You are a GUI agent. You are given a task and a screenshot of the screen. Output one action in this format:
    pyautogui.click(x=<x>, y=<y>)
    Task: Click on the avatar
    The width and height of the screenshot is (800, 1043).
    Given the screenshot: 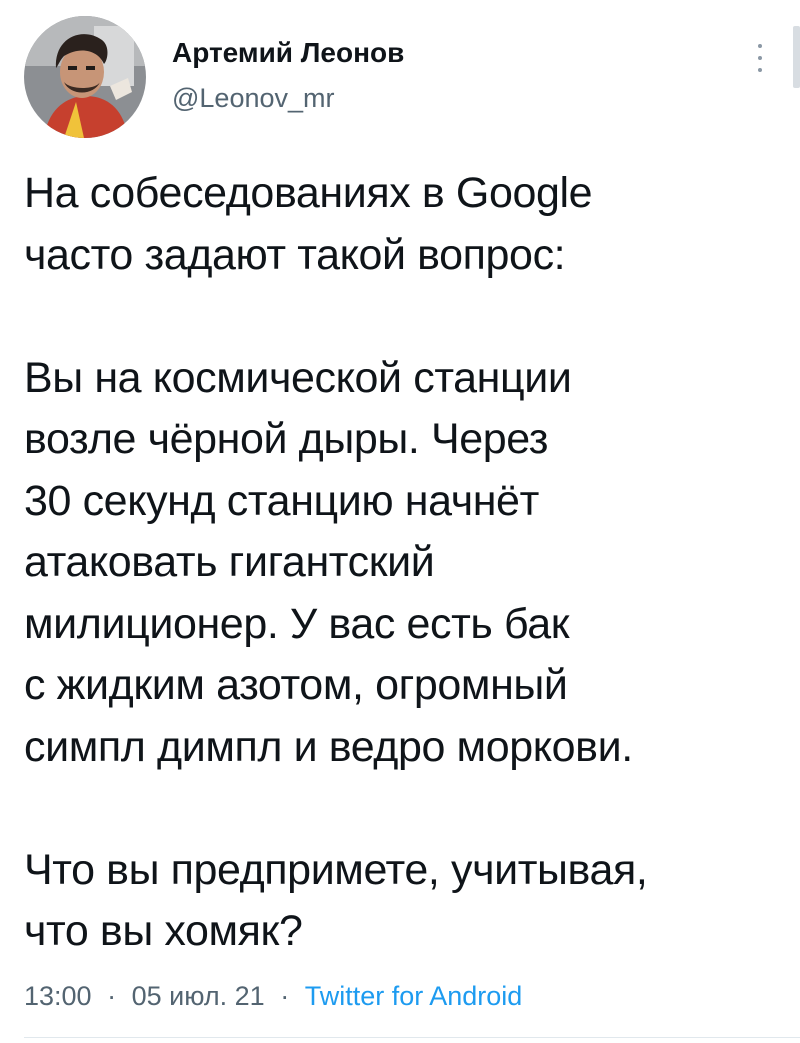 What is the action you would take?
    pyautogui.click(x=85, y=77)
    